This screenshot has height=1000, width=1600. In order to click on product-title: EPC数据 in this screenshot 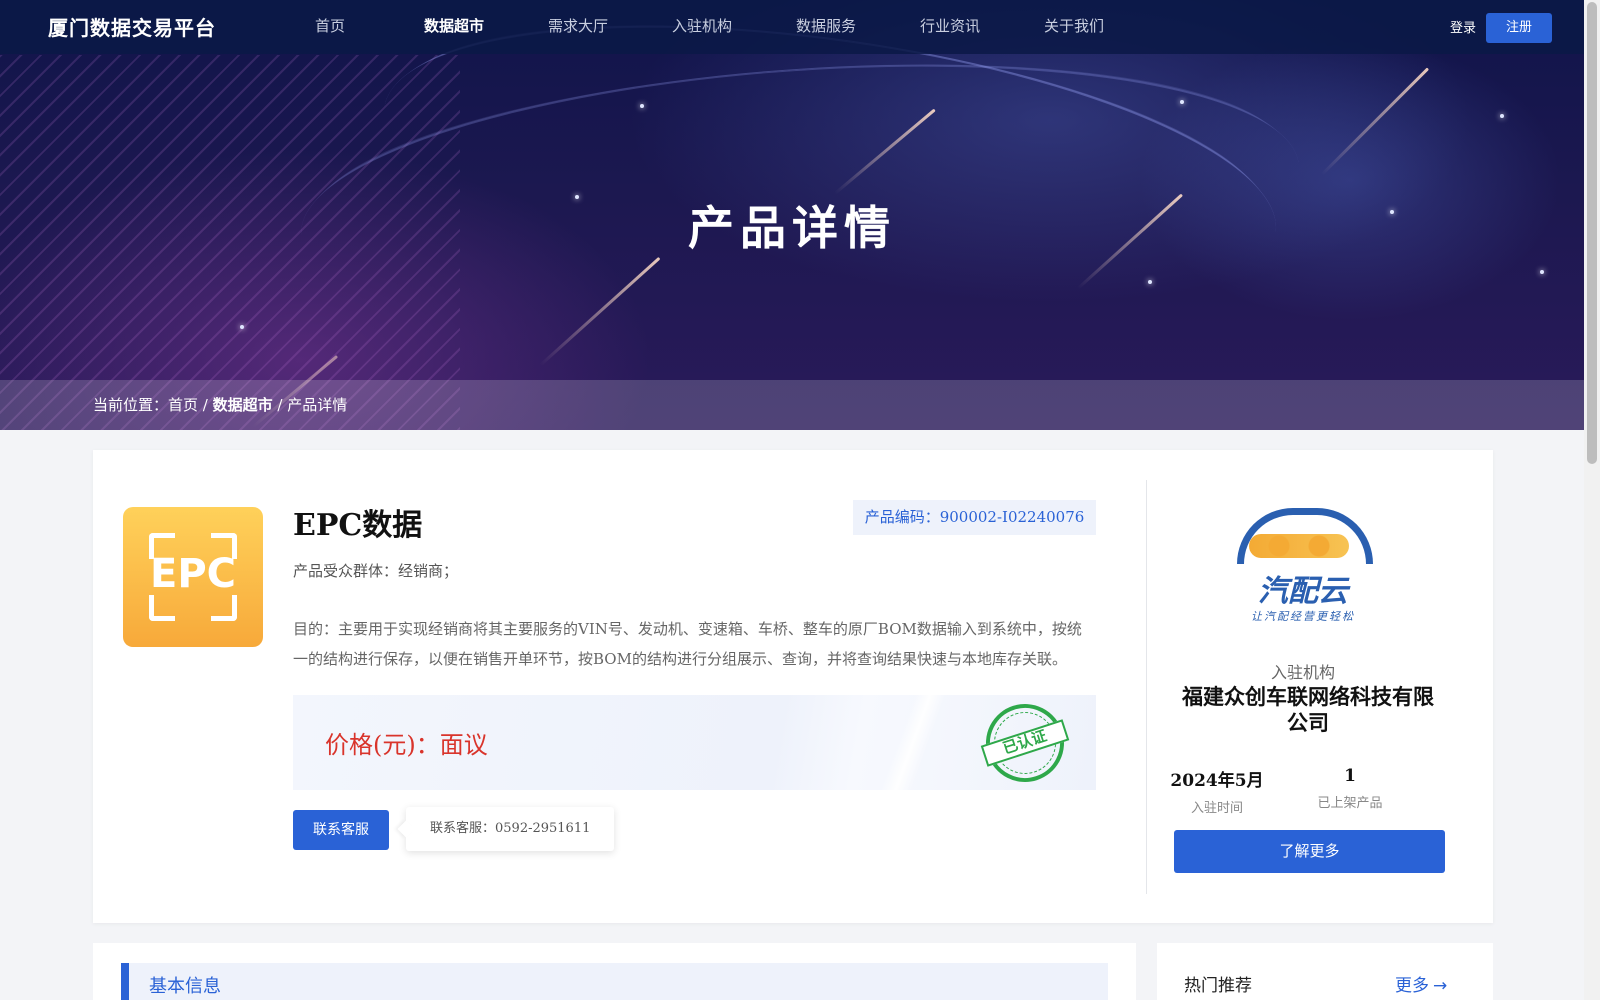, I will do `click(358, 525)`.